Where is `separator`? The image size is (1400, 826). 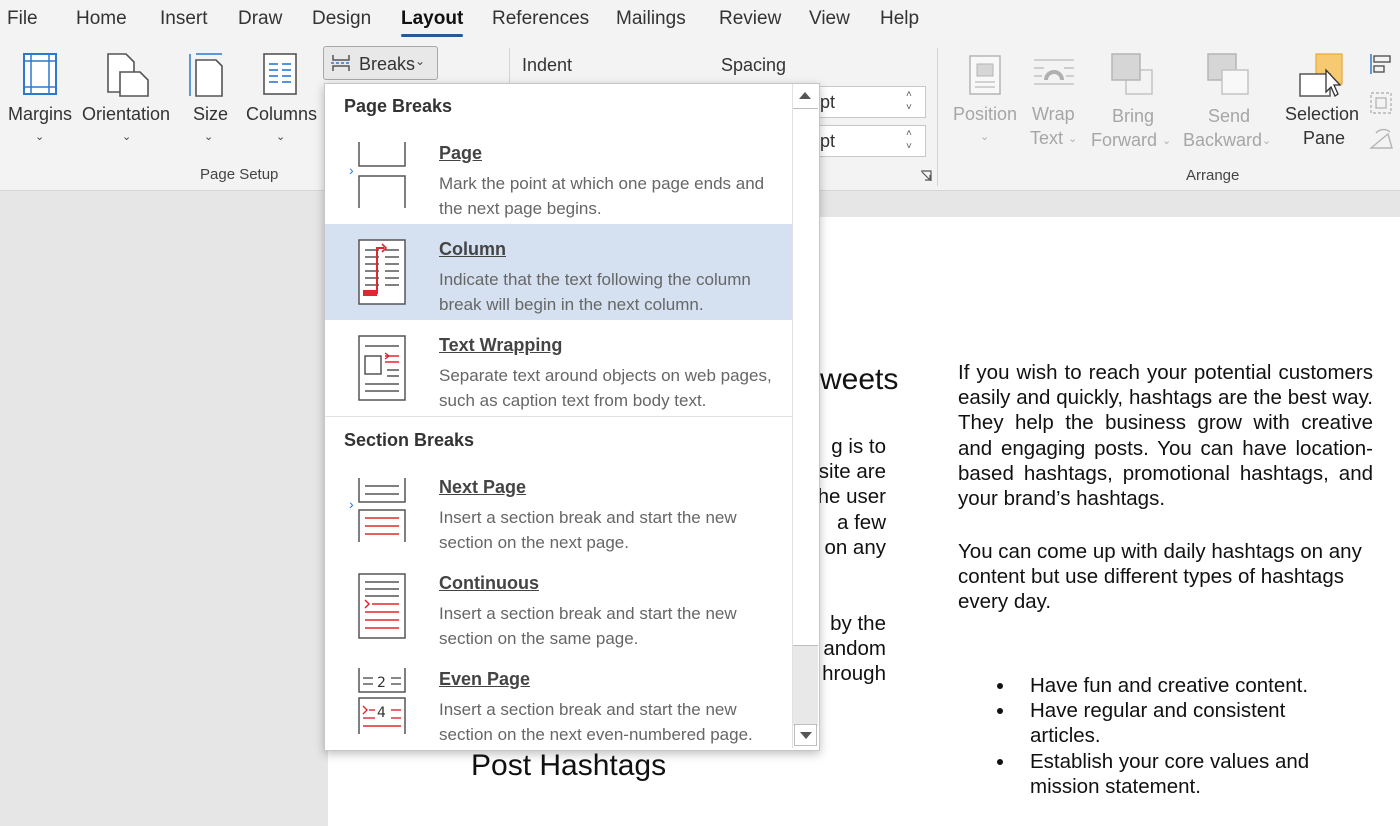
separator is located at coordinates (937, 117).